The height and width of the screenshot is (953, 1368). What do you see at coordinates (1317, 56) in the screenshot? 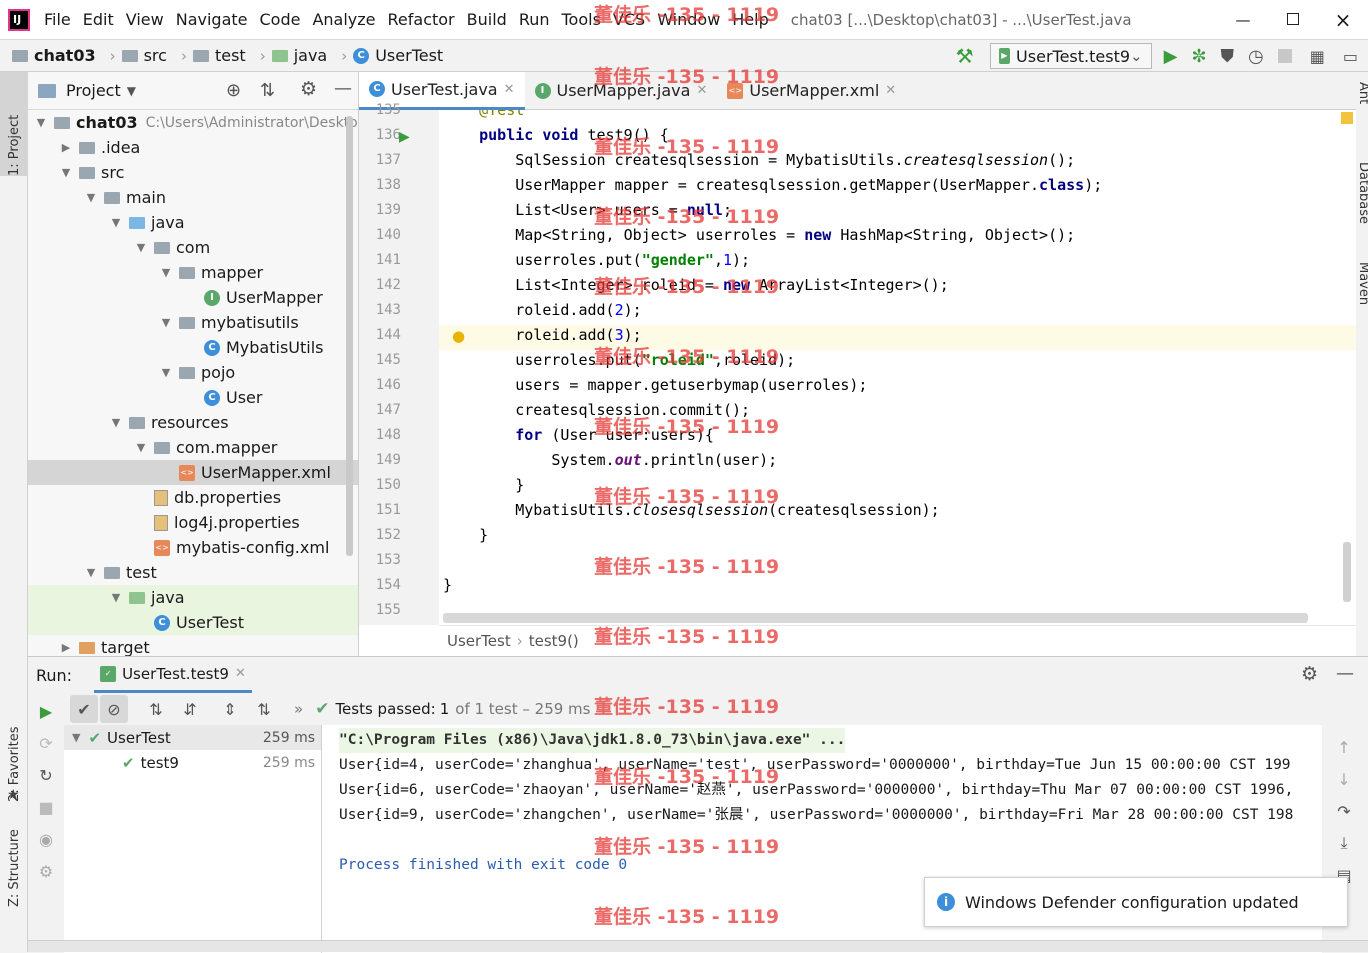
I see `project-structure-icon: ▦` at bounding box center [1317, 56].